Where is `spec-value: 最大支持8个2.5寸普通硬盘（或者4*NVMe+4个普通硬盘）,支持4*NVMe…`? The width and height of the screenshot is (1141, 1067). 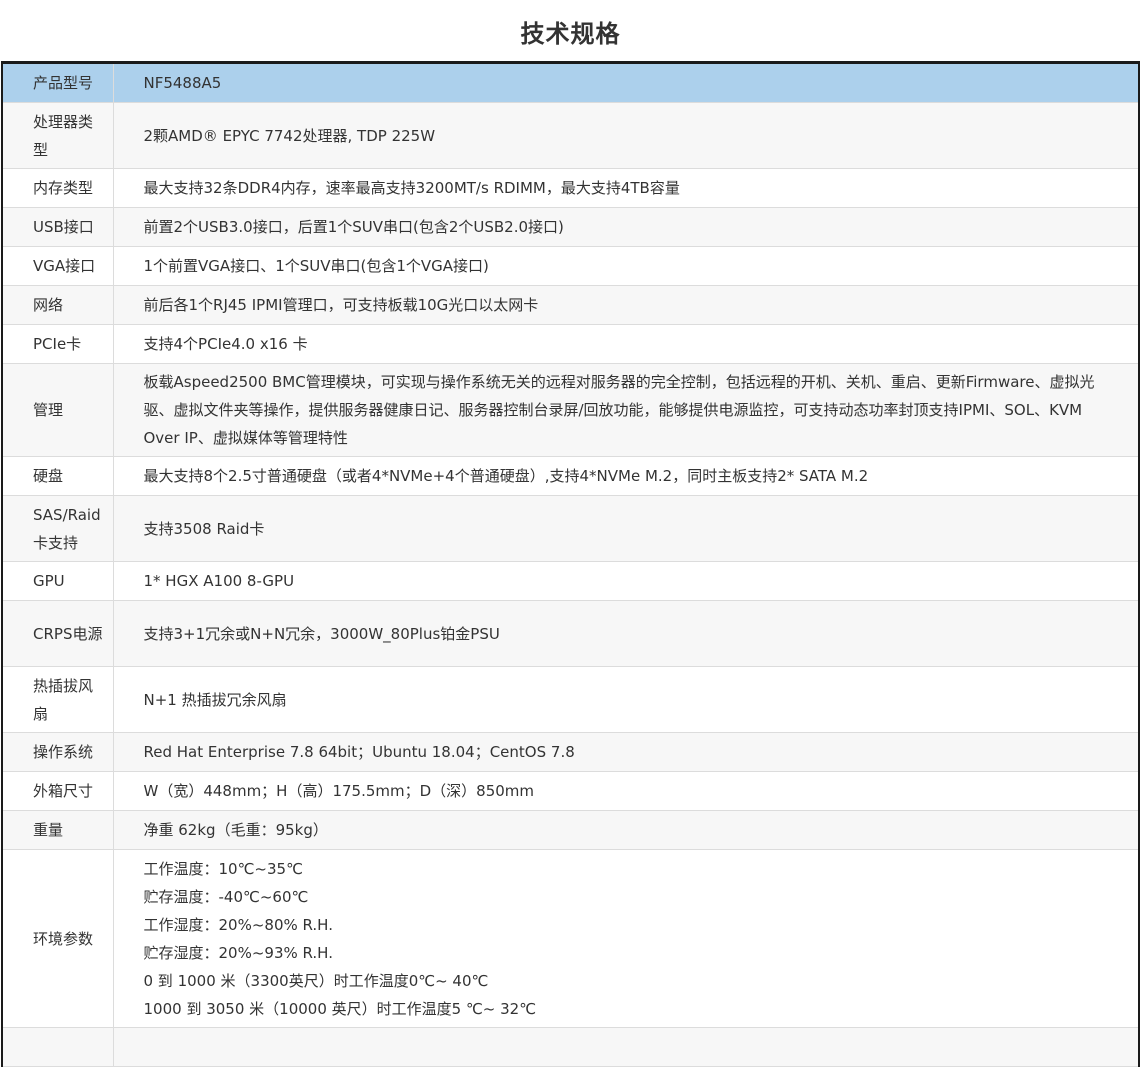
spec-value: 最大支持8个2.5寸普通硬盘（或者4*NVMe+4个普通硬盘）,支持4*NVMe… is located at coordinates (626, 476).